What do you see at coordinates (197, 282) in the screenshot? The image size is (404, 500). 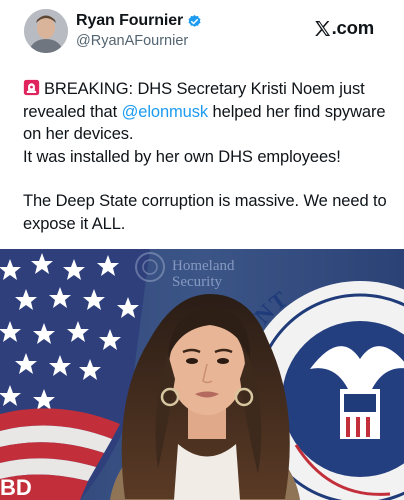 I see `backdrop-security-text: Security` at bounding box center [197, 282].